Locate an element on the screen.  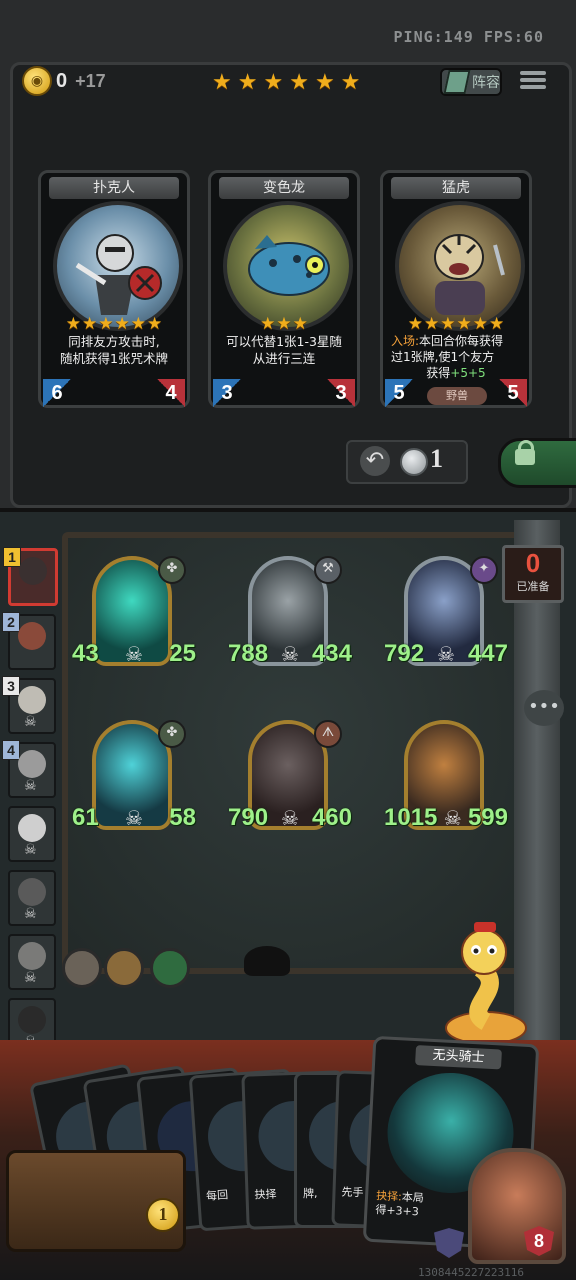
book-icon is located at coordinates (457, 82).